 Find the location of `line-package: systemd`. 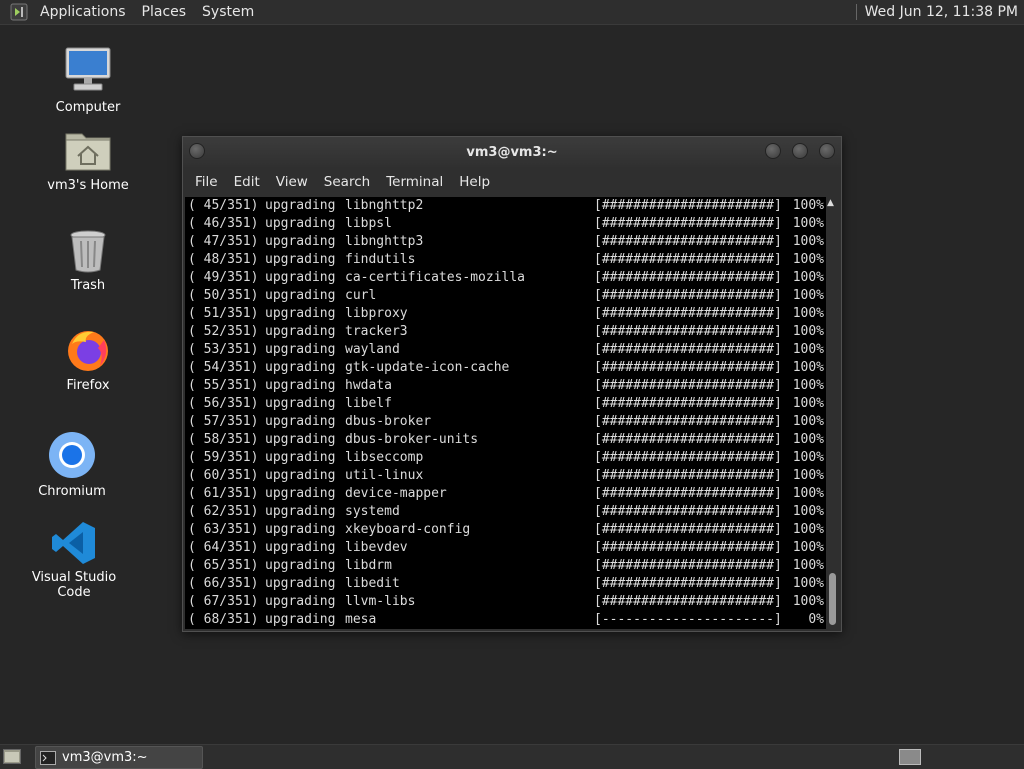

line-package: systemd is located at coordinates (372, 511).